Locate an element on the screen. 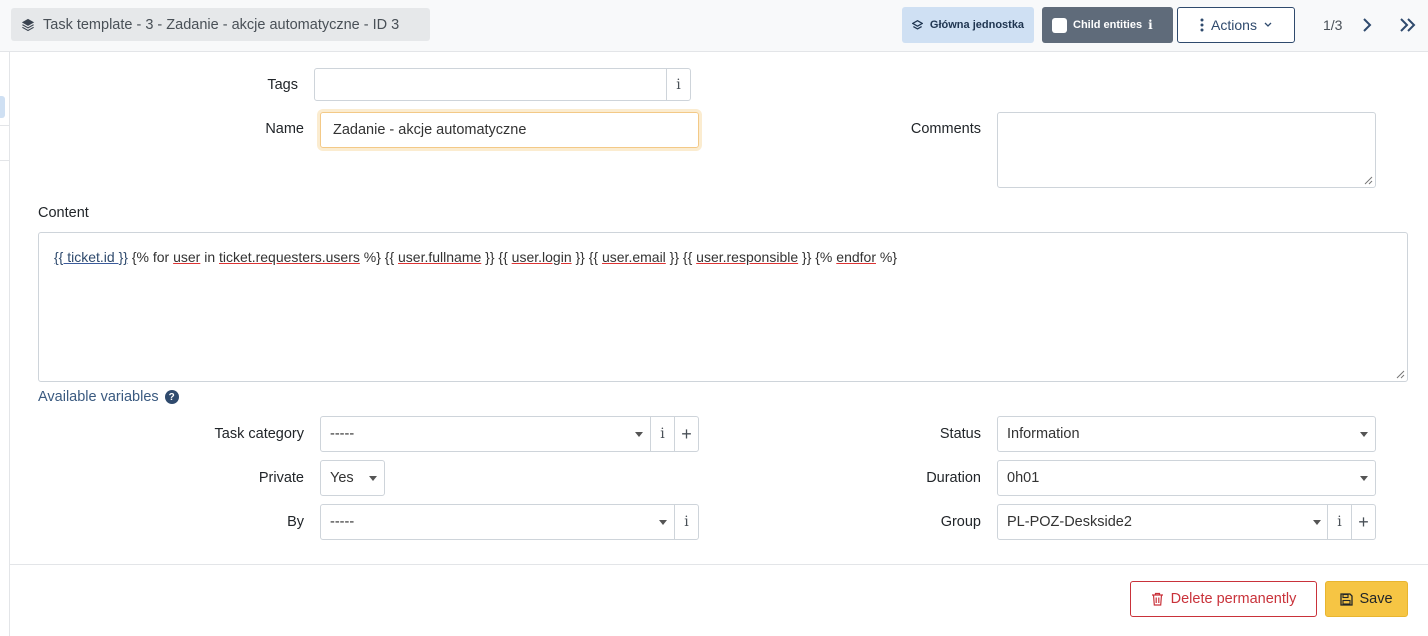 The height and width of the screenshot is (636, 1428). entity-button-label: Główna jednostka is located at coordinates (977, 25).